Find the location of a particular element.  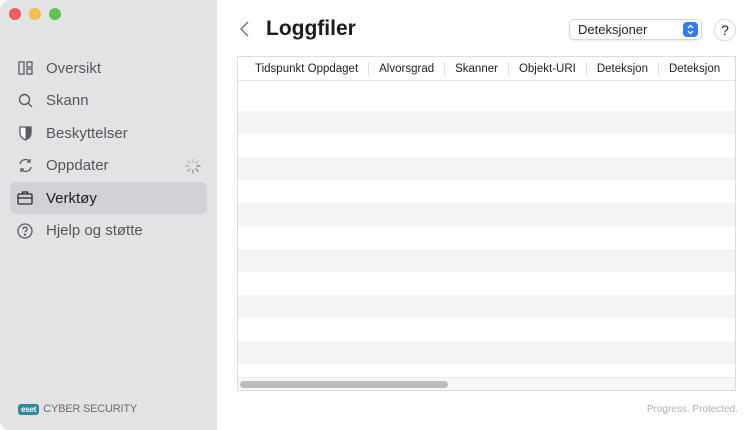

column-header: Skanner is located at coordinates (477, 68).